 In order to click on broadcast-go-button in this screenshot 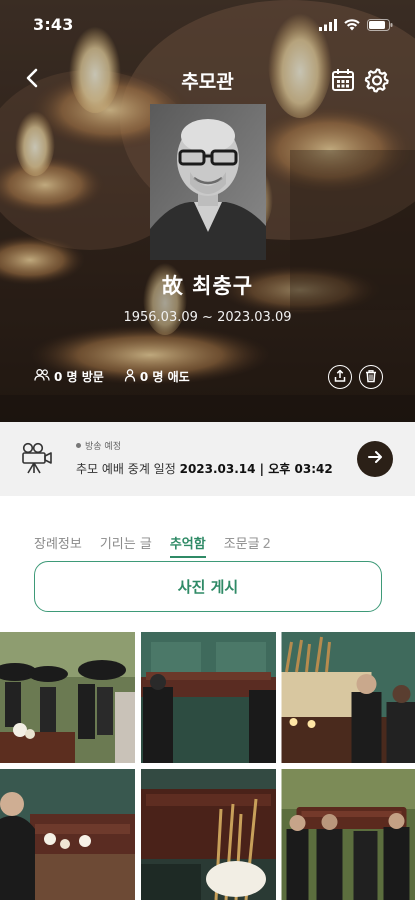, I will do `click(375, 459)`.